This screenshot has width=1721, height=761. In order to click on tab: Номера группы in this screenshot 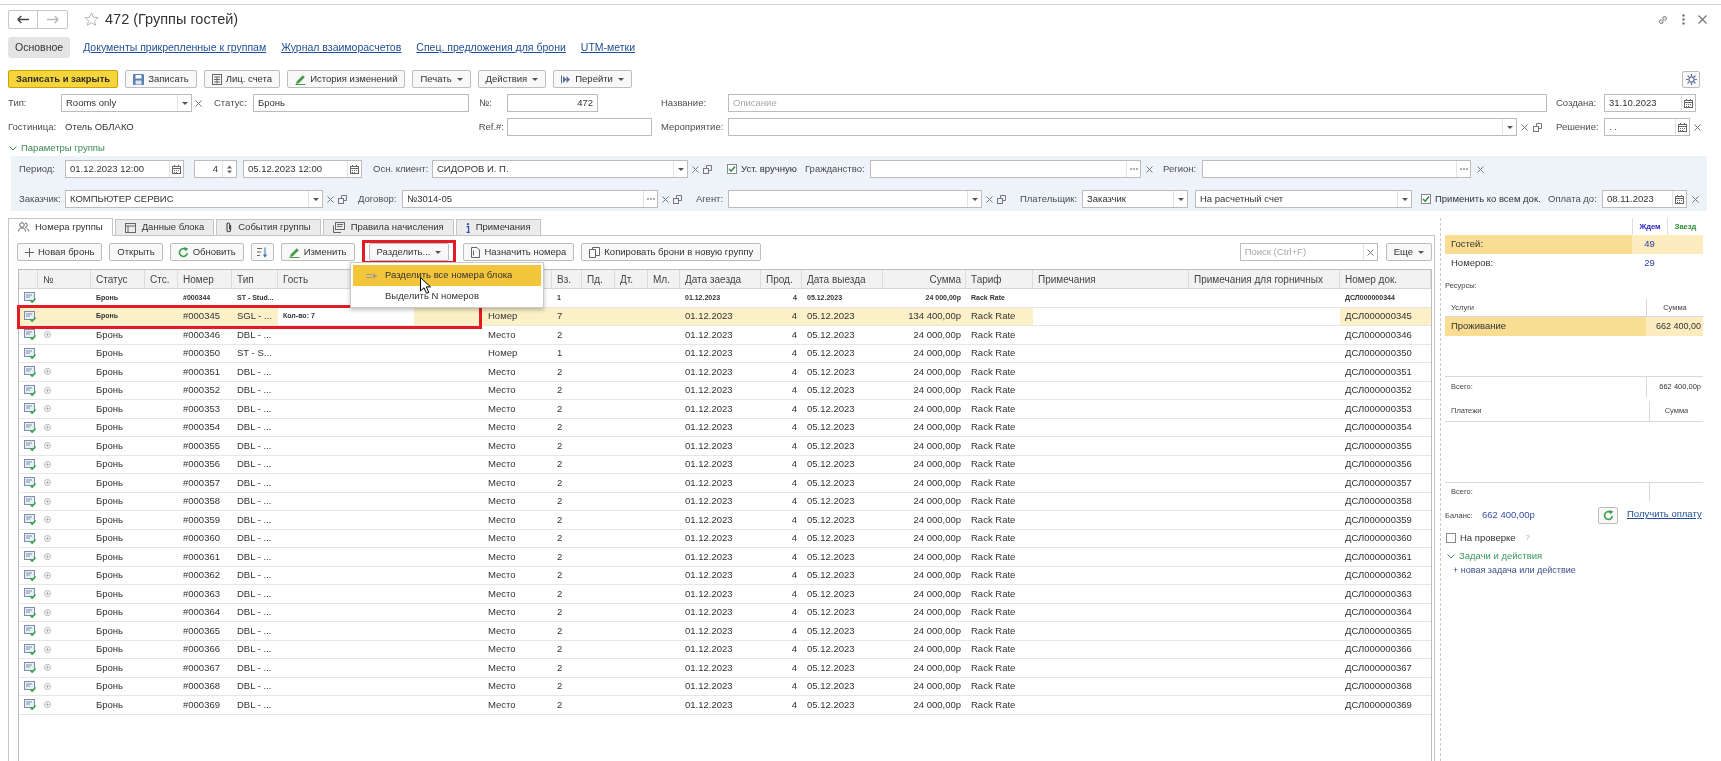, I will do `click(60, 227)`.